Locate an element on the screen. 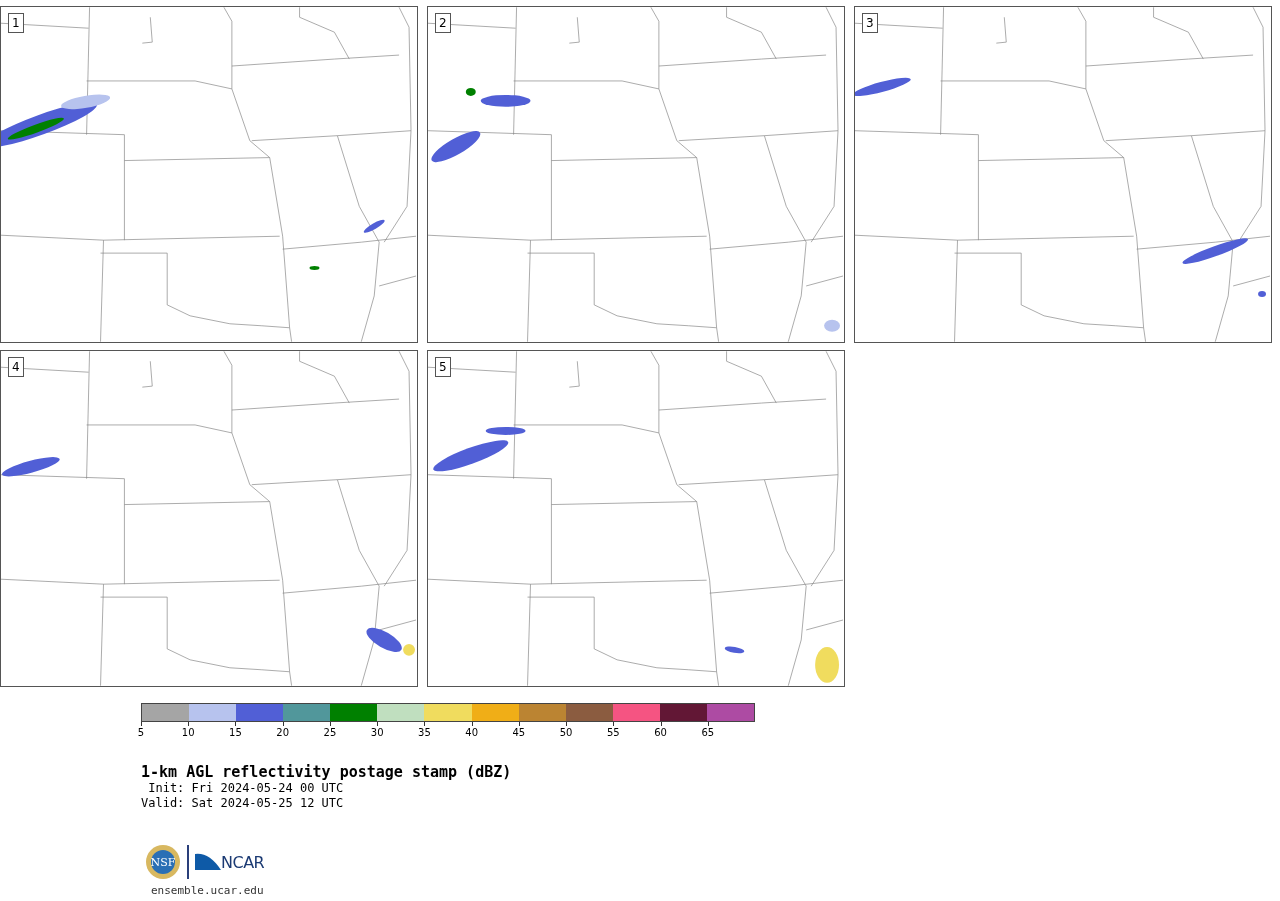 Image resolution: width=1280 pixels, height=901 pixels. tick-label: 5 is located at coordinates (141, 732).